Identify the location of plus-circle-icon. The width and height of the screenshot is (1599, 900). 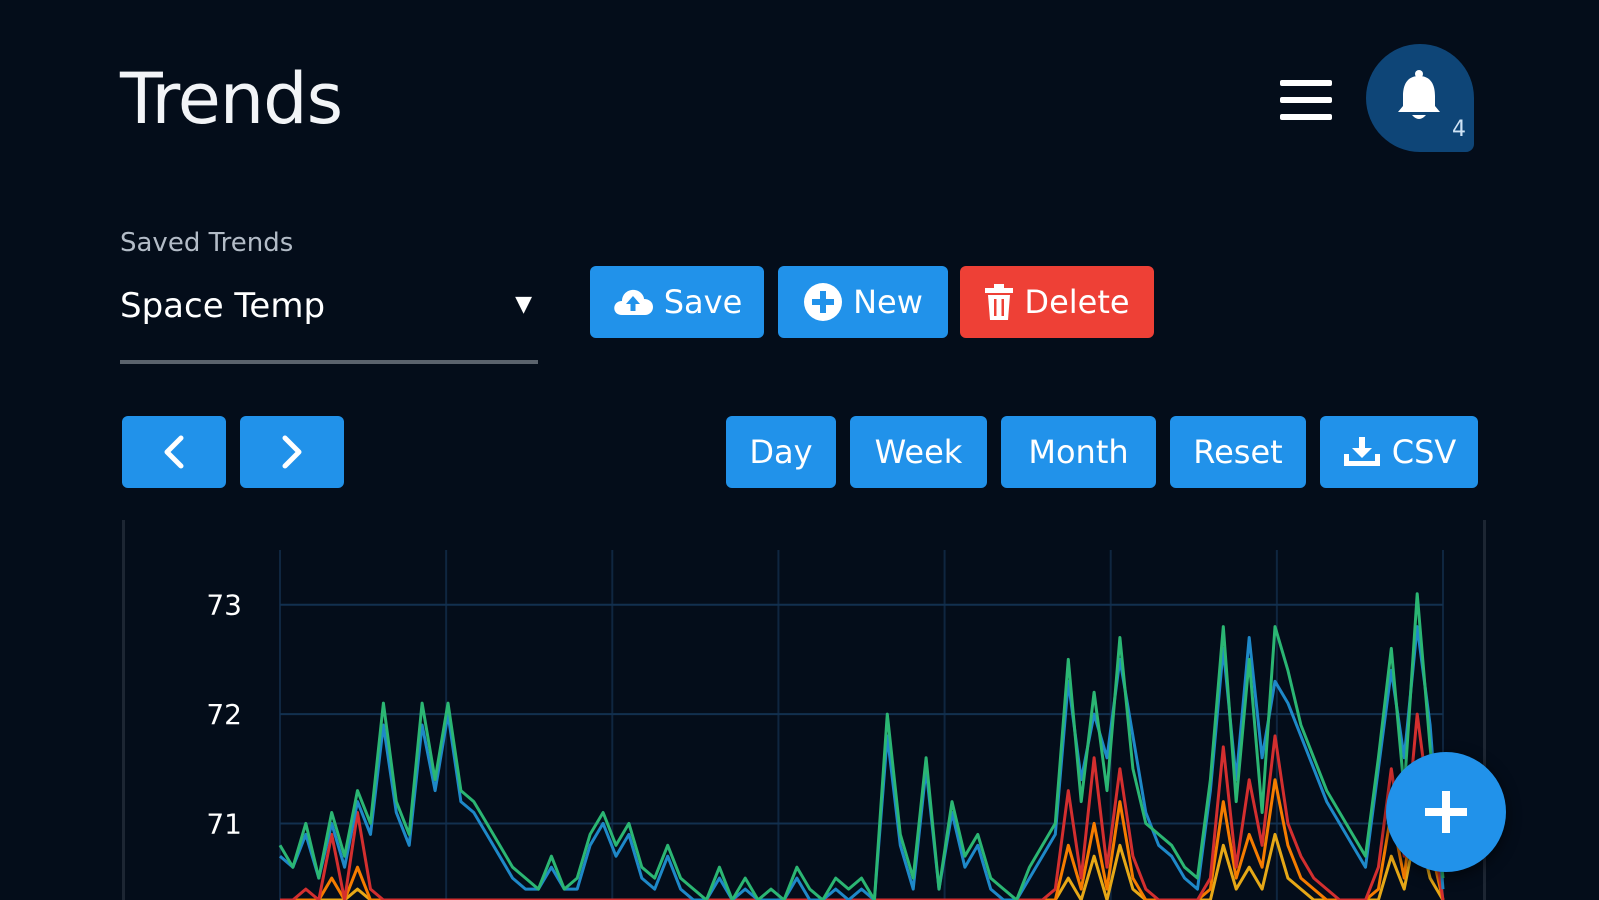
(823, 302).